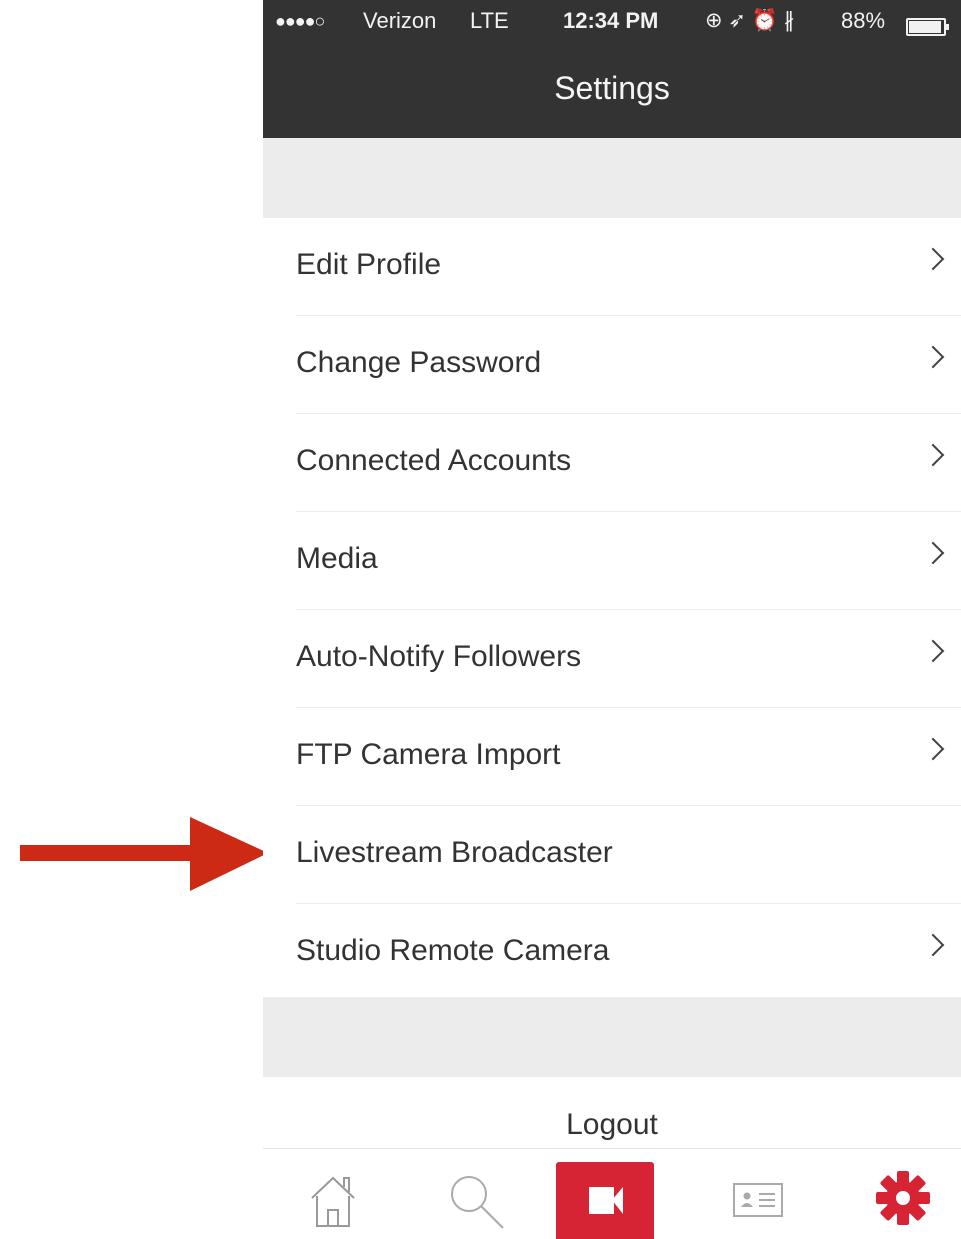  Describe the element at coordinates (612, 1125) in the screenshot. I see `logout-button: Logout` at that location.